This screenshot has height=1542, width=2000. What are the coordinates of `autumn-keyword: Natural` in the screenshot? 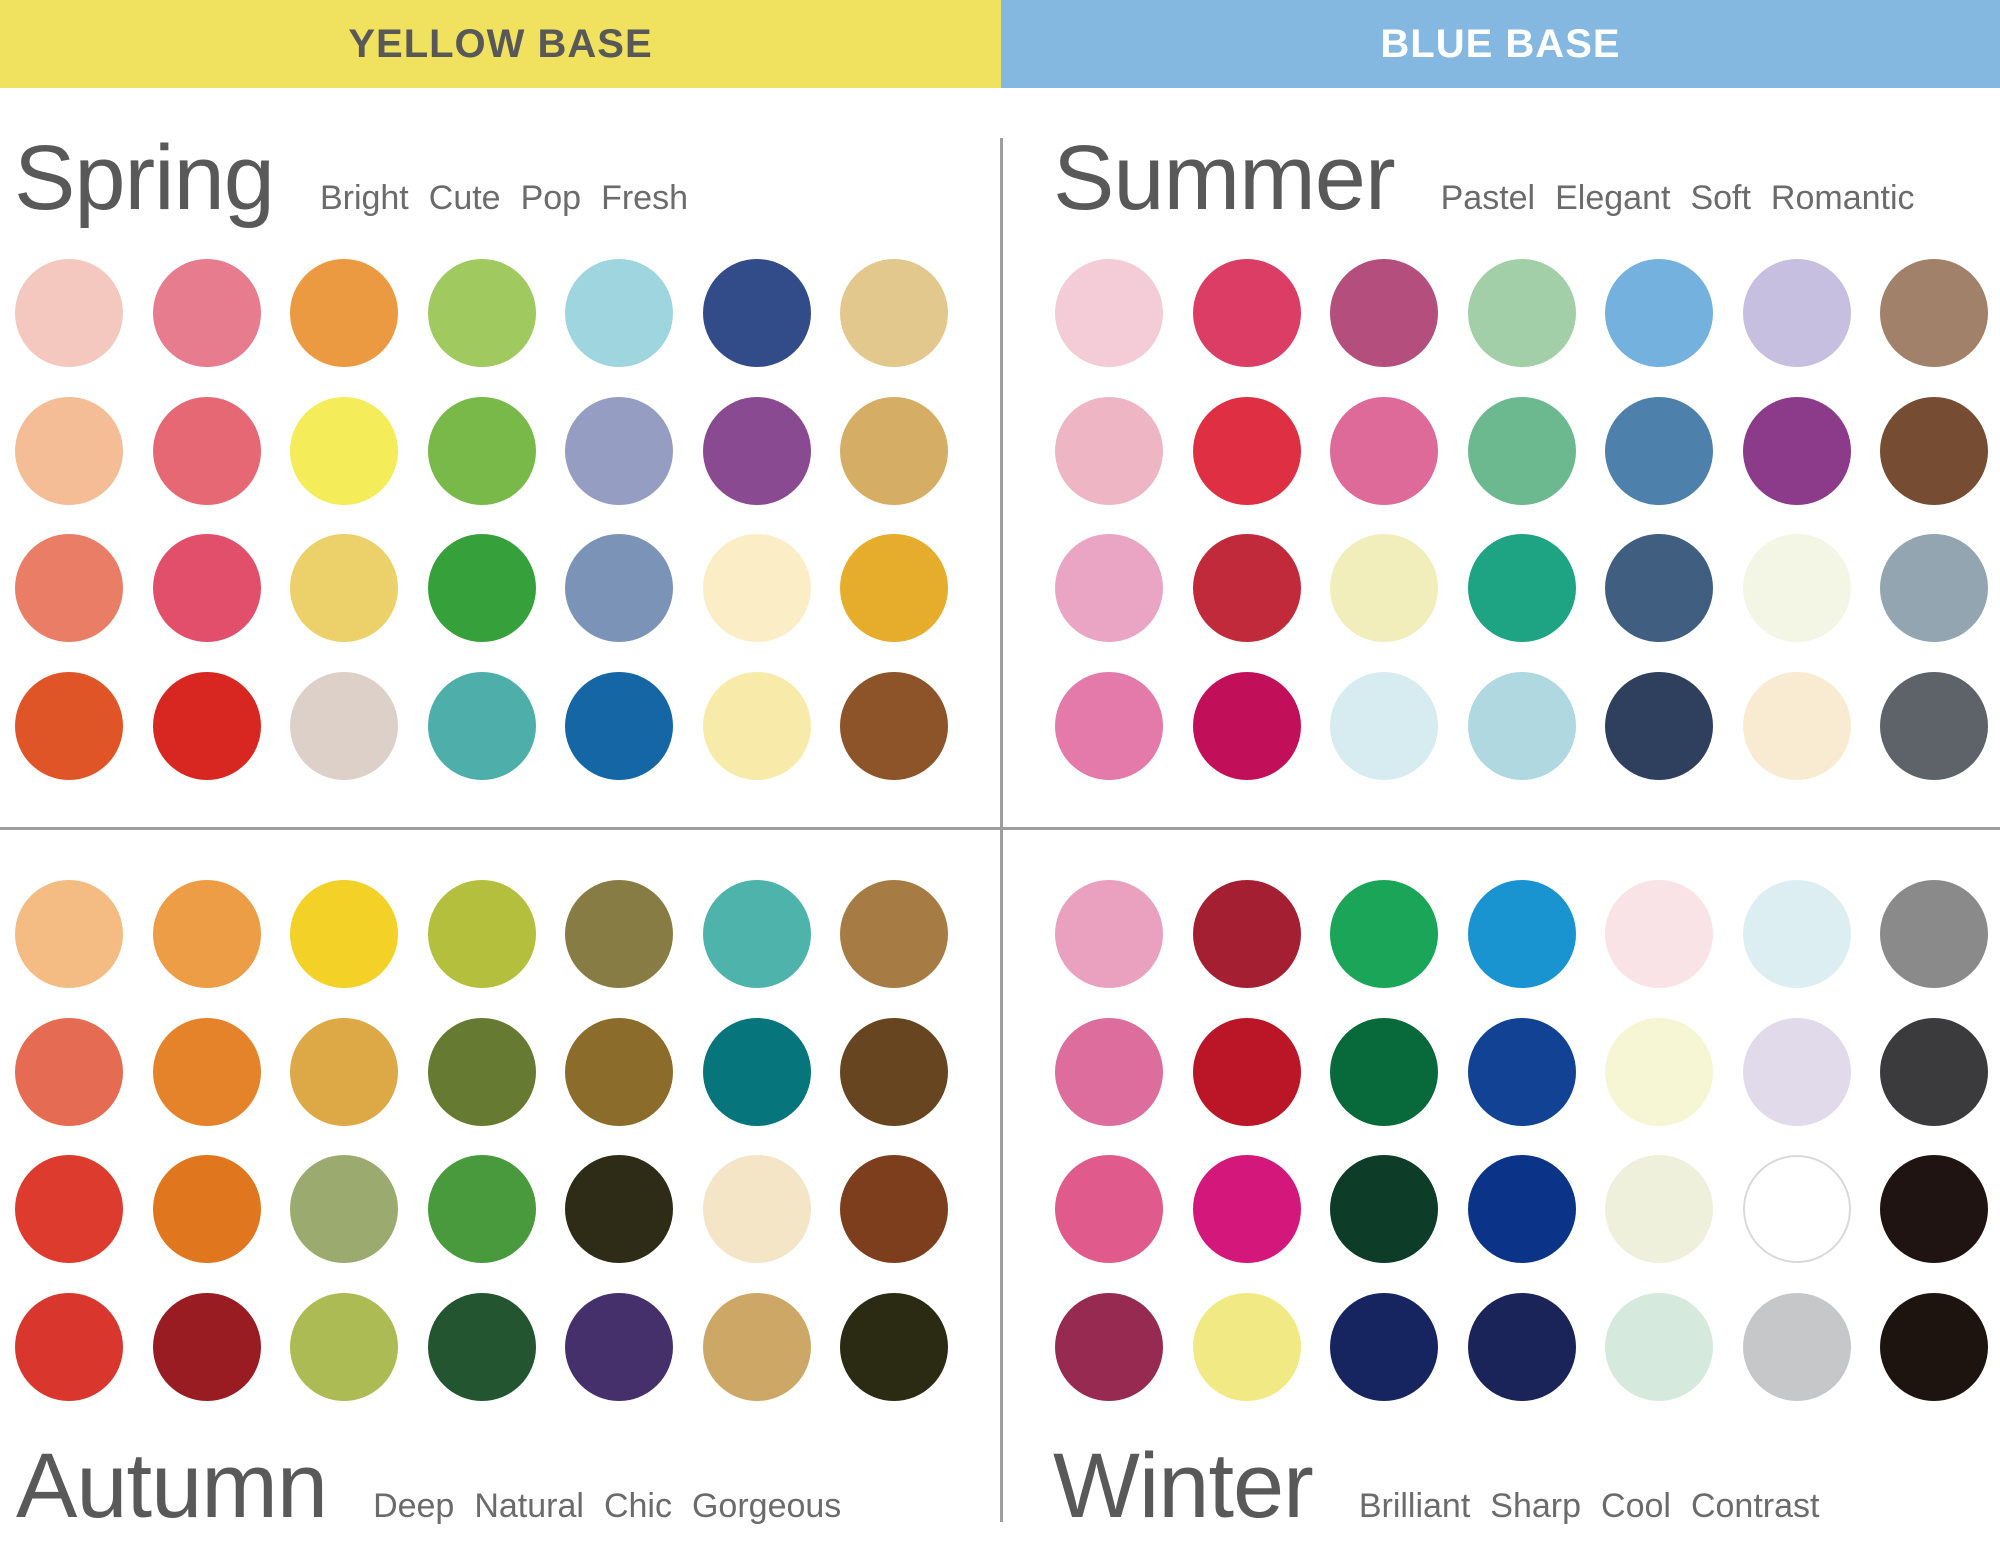 It's located at (529, 1506).